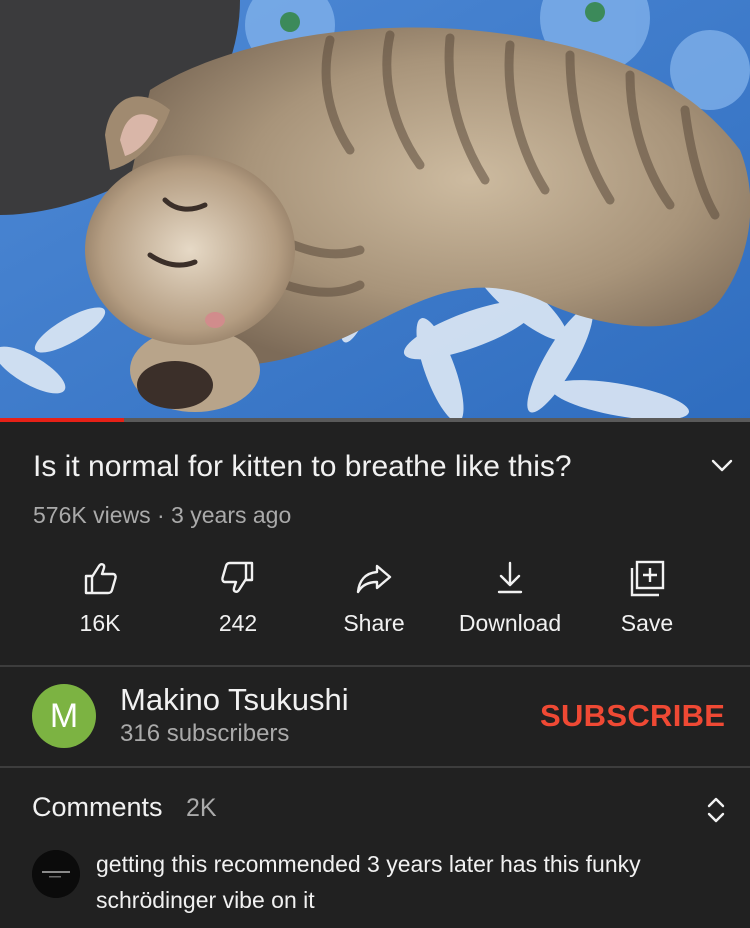  I want to click on download-icon, so click(510, 577).